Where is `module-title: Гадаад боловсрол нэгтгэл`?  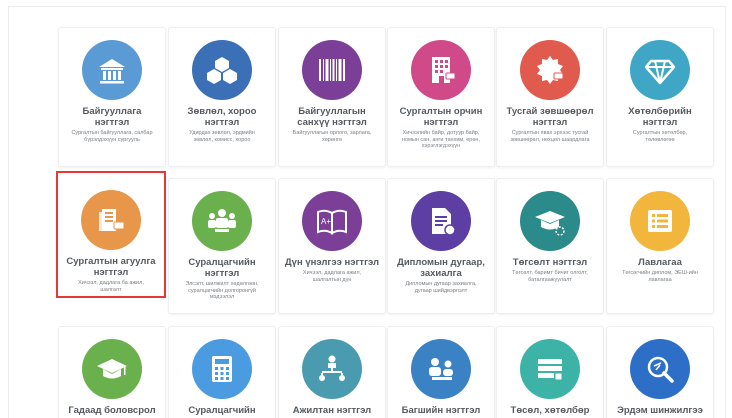
module-title: Гадаад боловсрол нэгтгэл is located at coordinates (112, 411).